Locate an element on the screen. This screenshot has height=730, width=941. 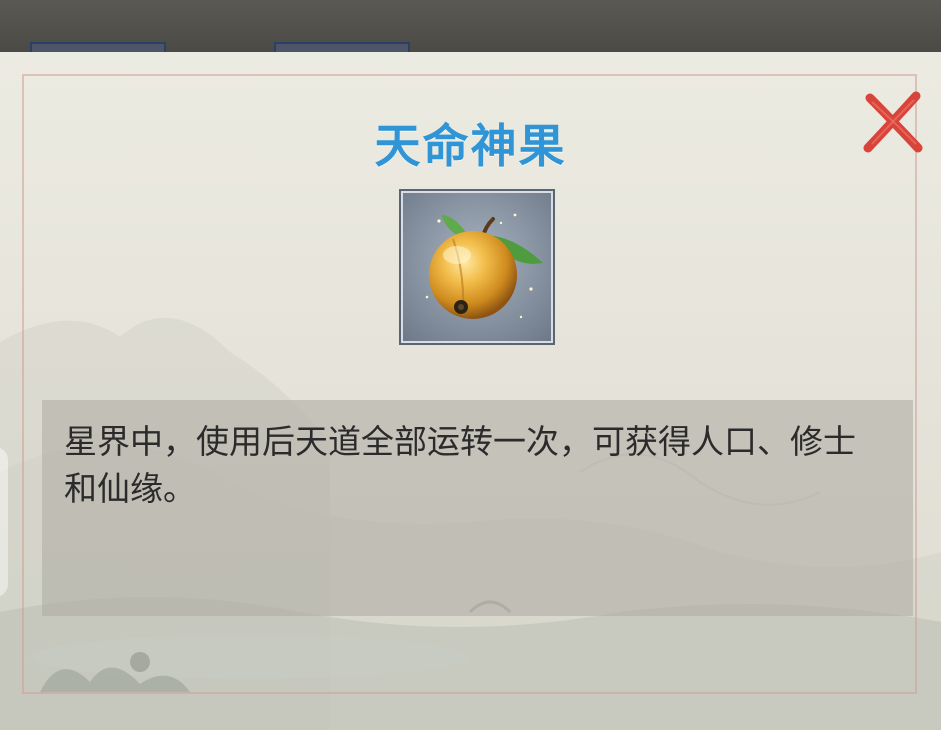
item-icon-slot is located at coordinates (477, 267).